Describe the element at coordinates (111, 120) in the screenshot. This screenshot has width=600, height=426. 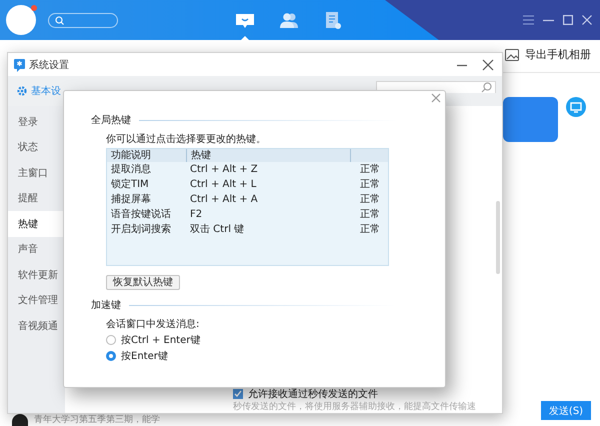
I see `section-title: 全局热键` at that location.